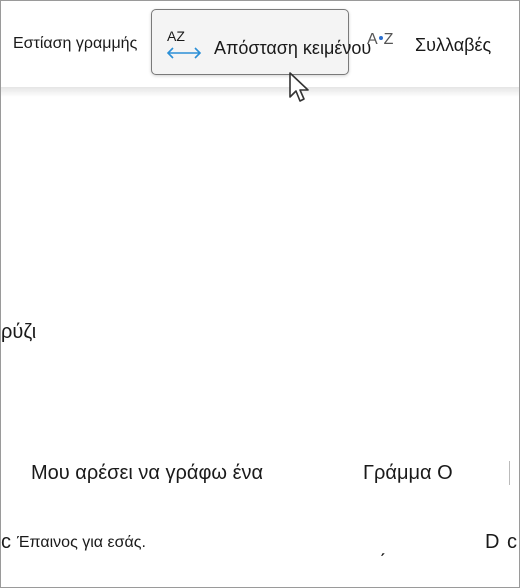 The image size is (520, 588). I want to click on toolbar-shadow, so click(260, 92).